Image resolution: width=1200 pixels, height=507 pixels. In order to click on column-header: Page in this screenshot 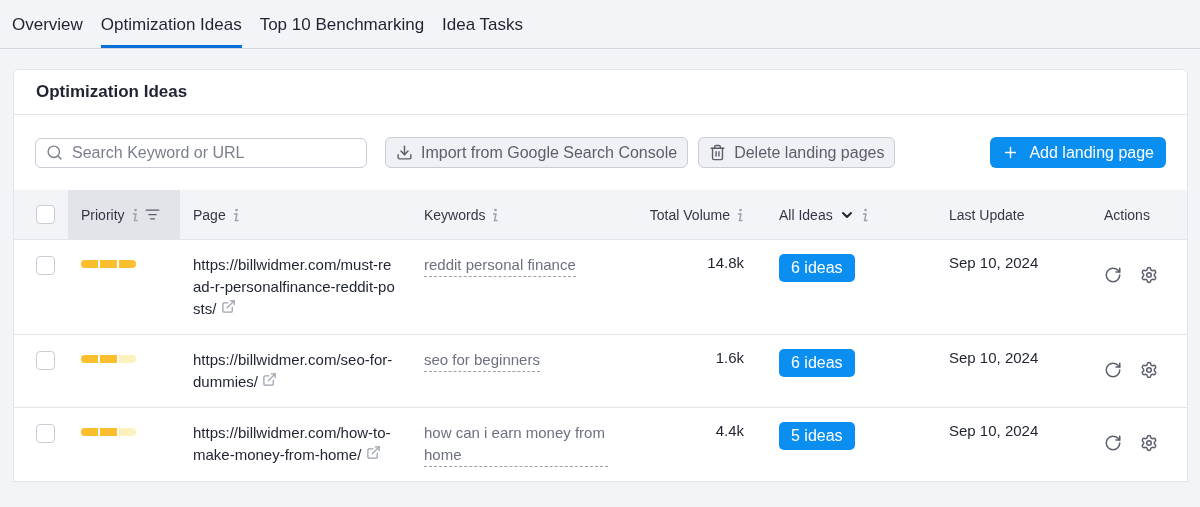, I will do `click(209, 214)`.